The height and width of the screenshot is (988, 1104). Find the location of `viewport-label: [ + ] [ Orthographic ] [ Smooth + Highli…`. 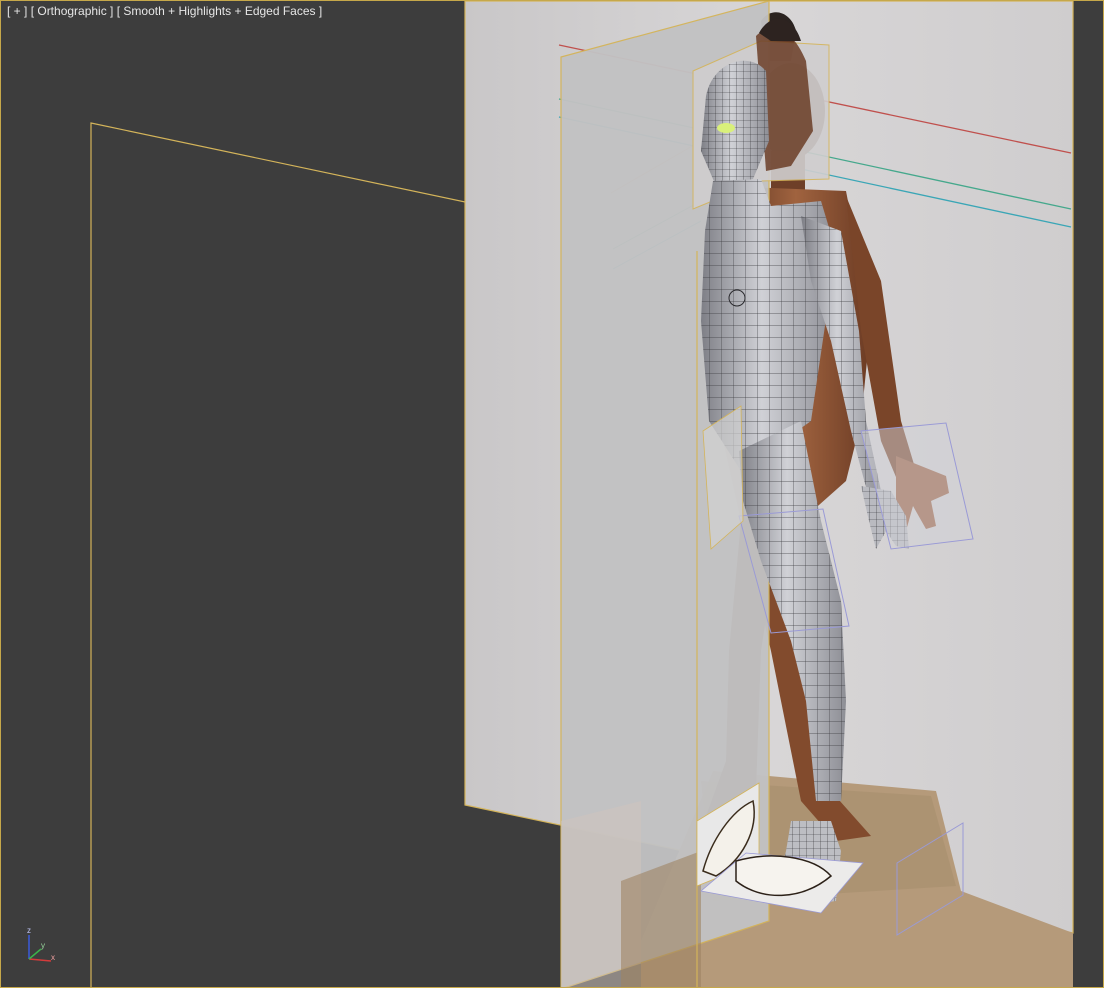

viewport-label: [ + ] [ Orthographic ] [ Smooth + Highli… is located at coordinates (164, 11).